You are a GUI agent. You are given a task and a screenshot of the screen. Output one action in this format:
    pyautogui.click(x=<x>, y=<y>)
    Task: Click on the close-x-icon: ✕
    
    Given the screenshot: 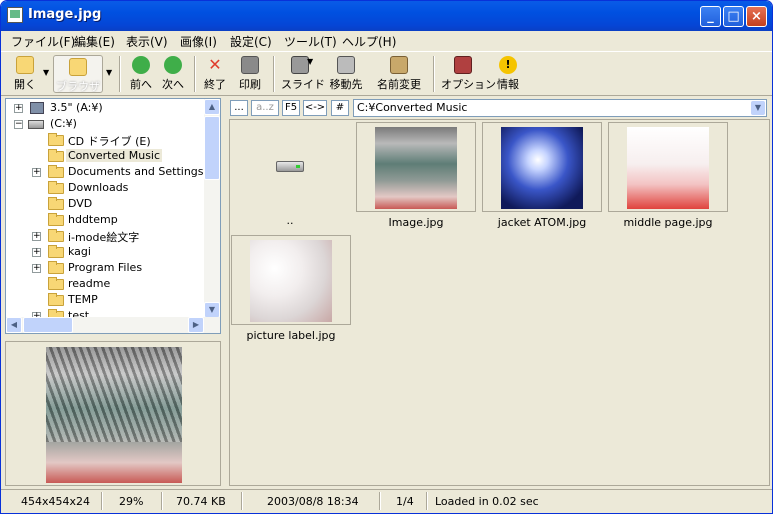 What is the action you would take?
    pyautogui.click(x=215, y=64)
    